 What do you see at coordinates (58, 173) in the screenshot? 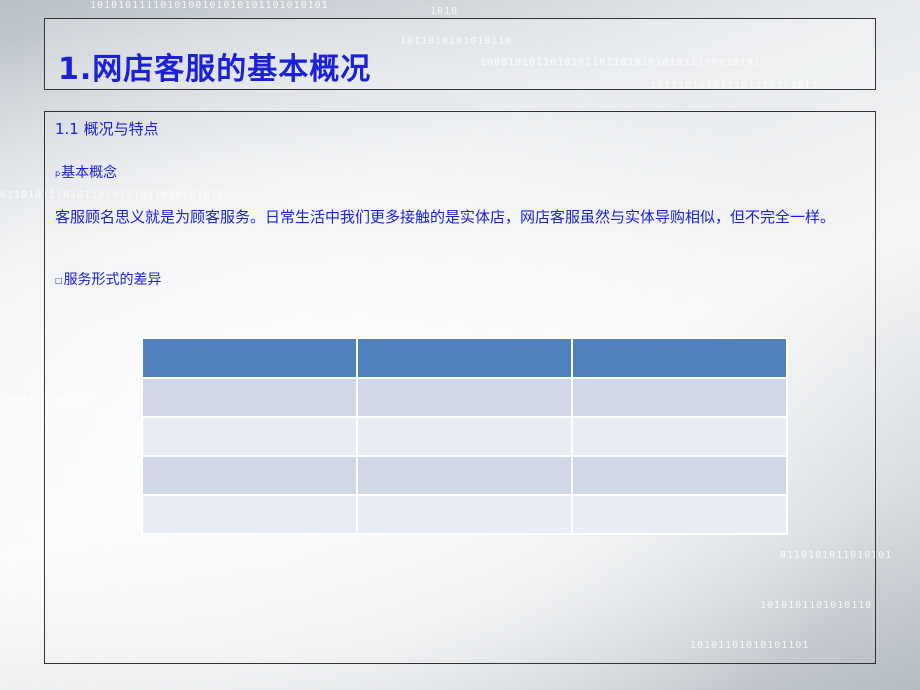
I see `bullet-marker: p` at bounding box center [58, 173].